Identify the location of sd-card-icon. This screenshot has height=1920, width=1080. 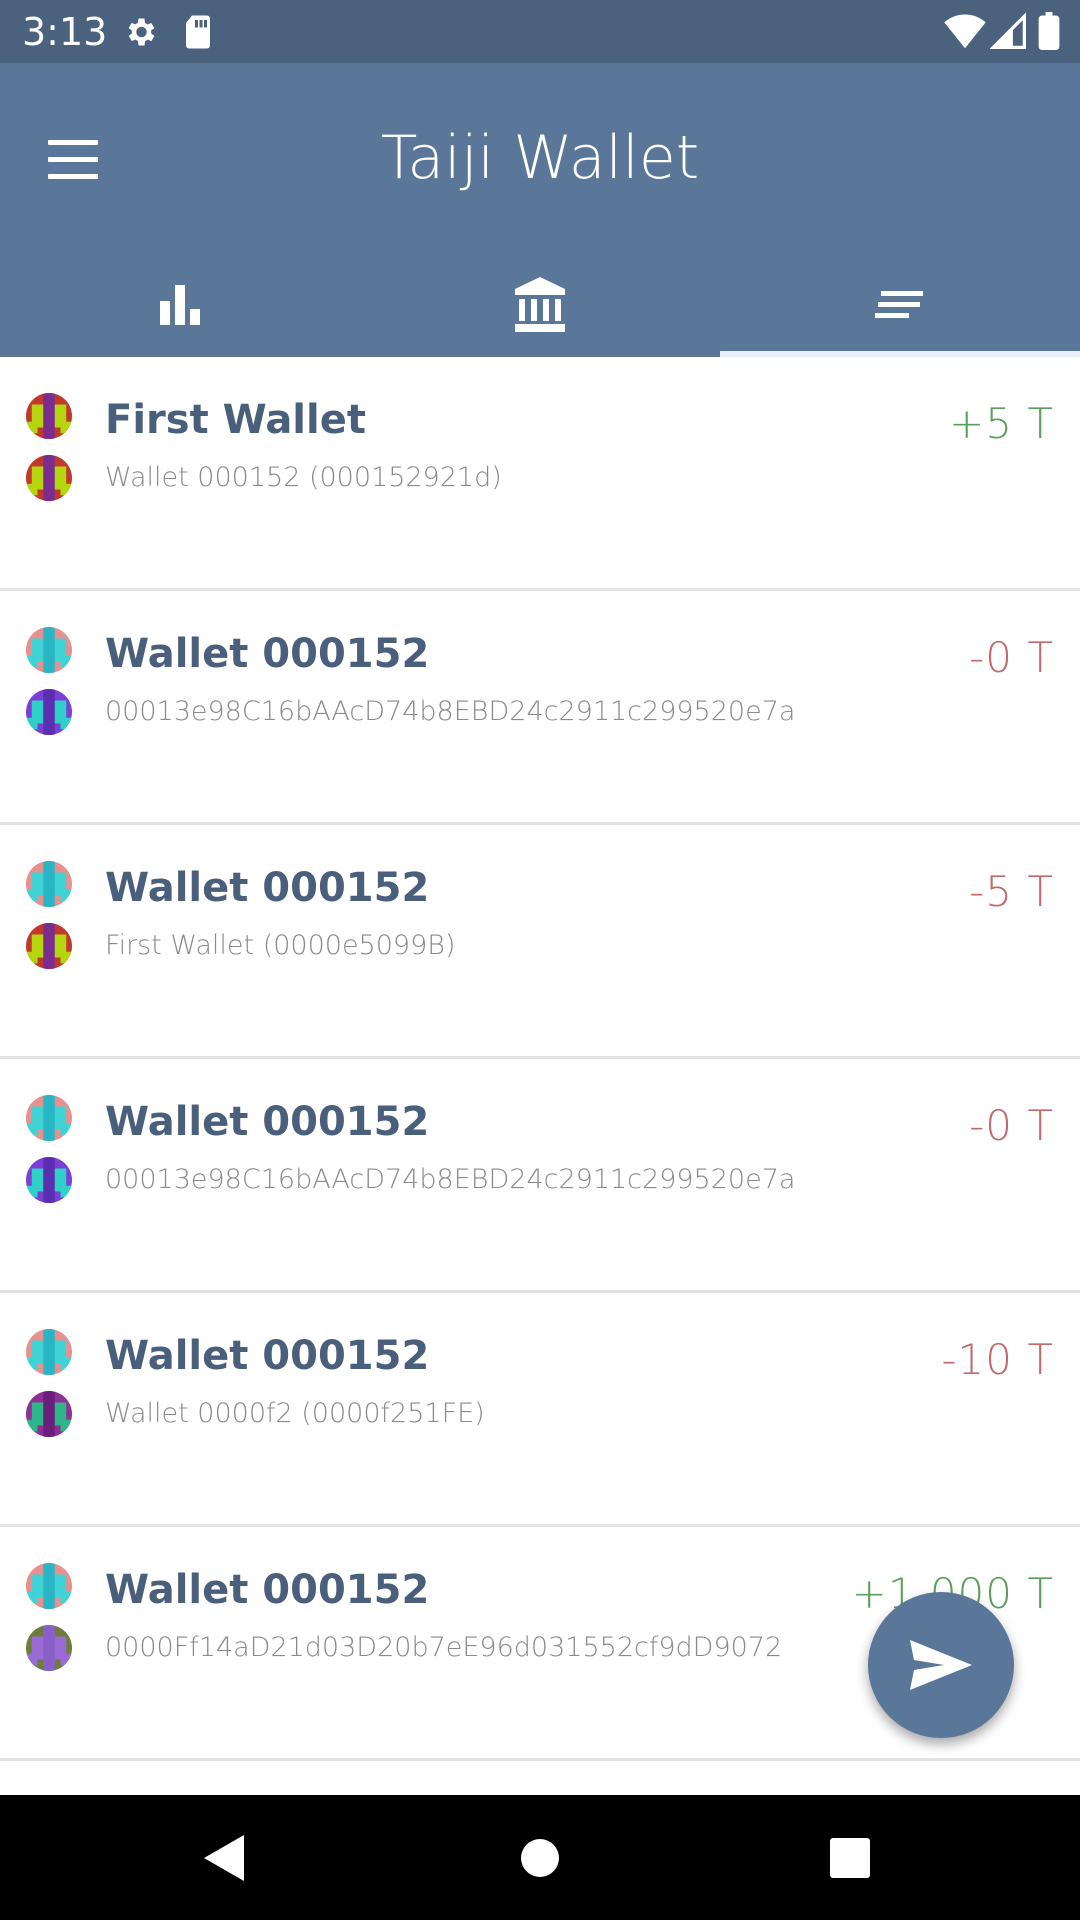
(198, 32).